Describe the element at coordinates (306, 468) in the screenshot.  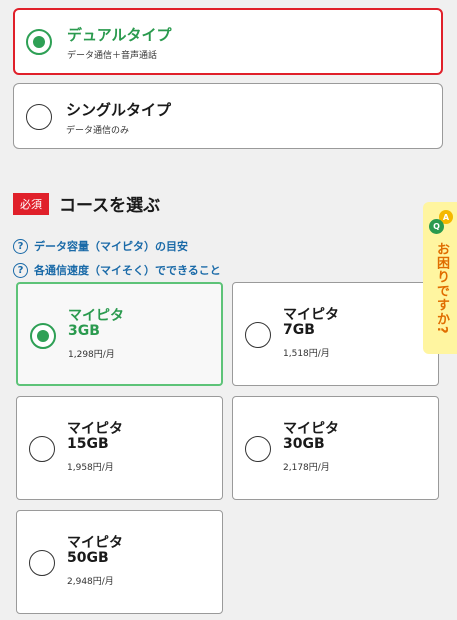
I see `plan-price: 2,178円/月` at that location.